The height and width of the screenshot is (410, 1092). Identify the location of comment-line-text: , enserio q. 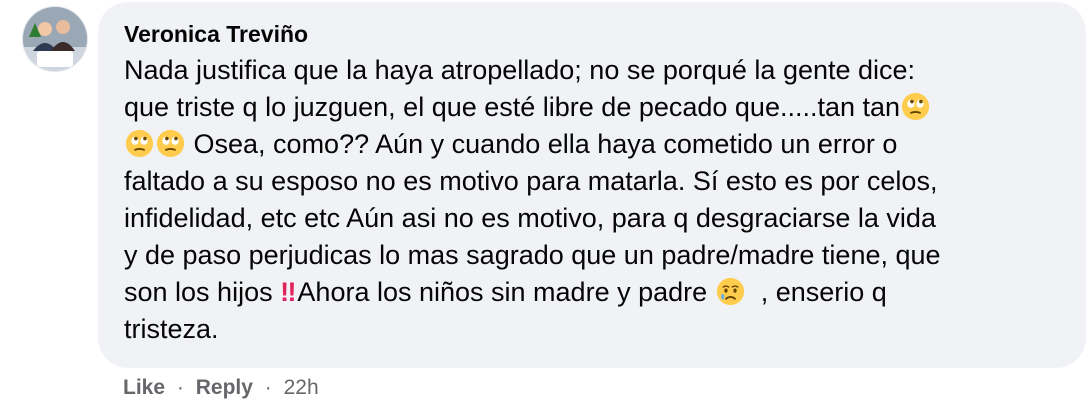
(823, 292).